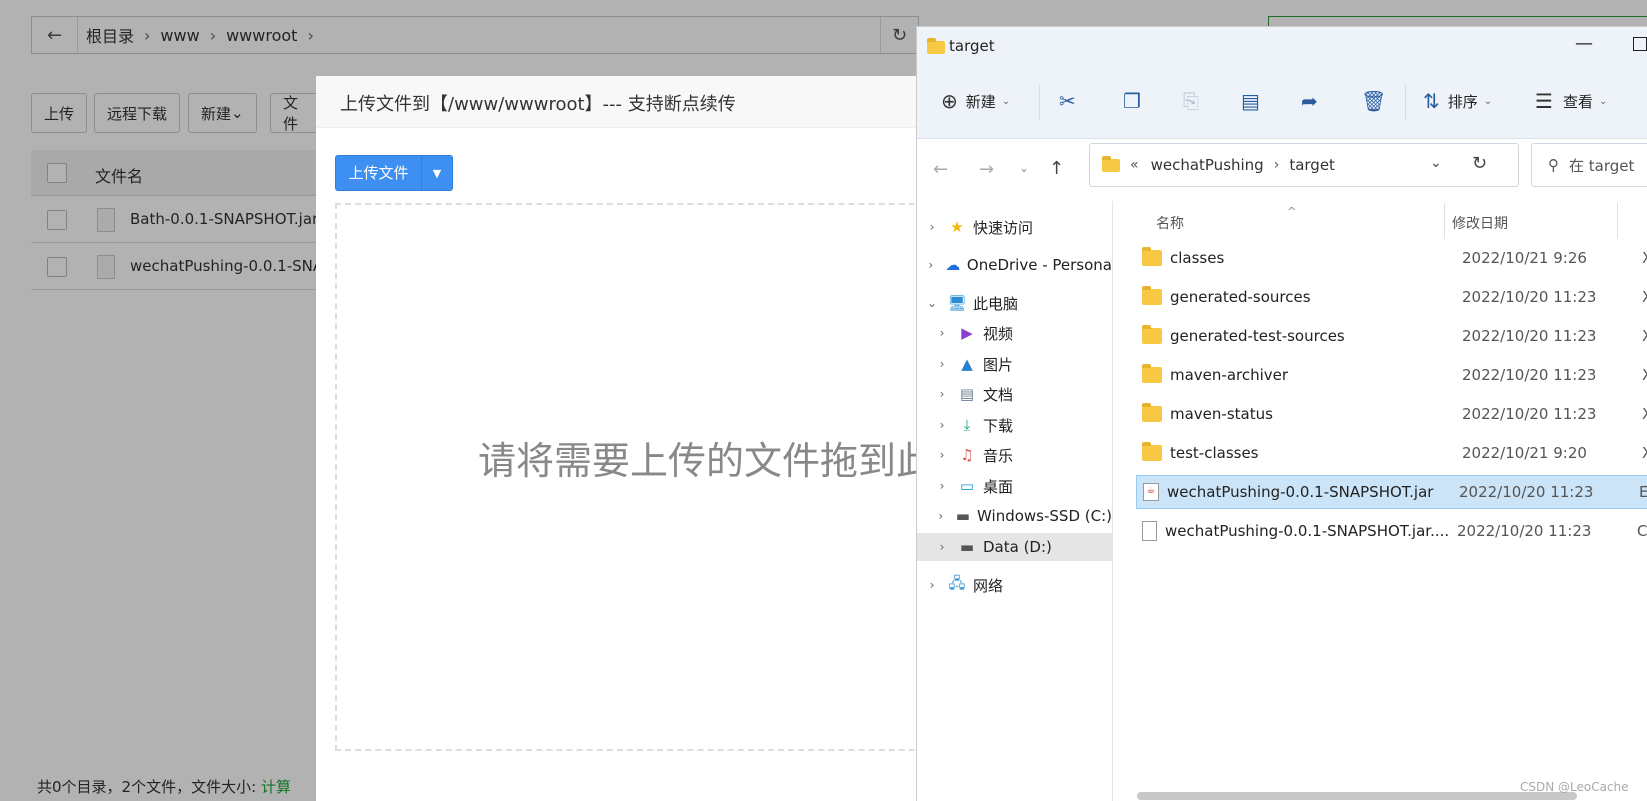 The width and height of the screenshot is (1647, 801). I want to click on nav-item-music: › ♫ 音乐, so click(1014, 455).